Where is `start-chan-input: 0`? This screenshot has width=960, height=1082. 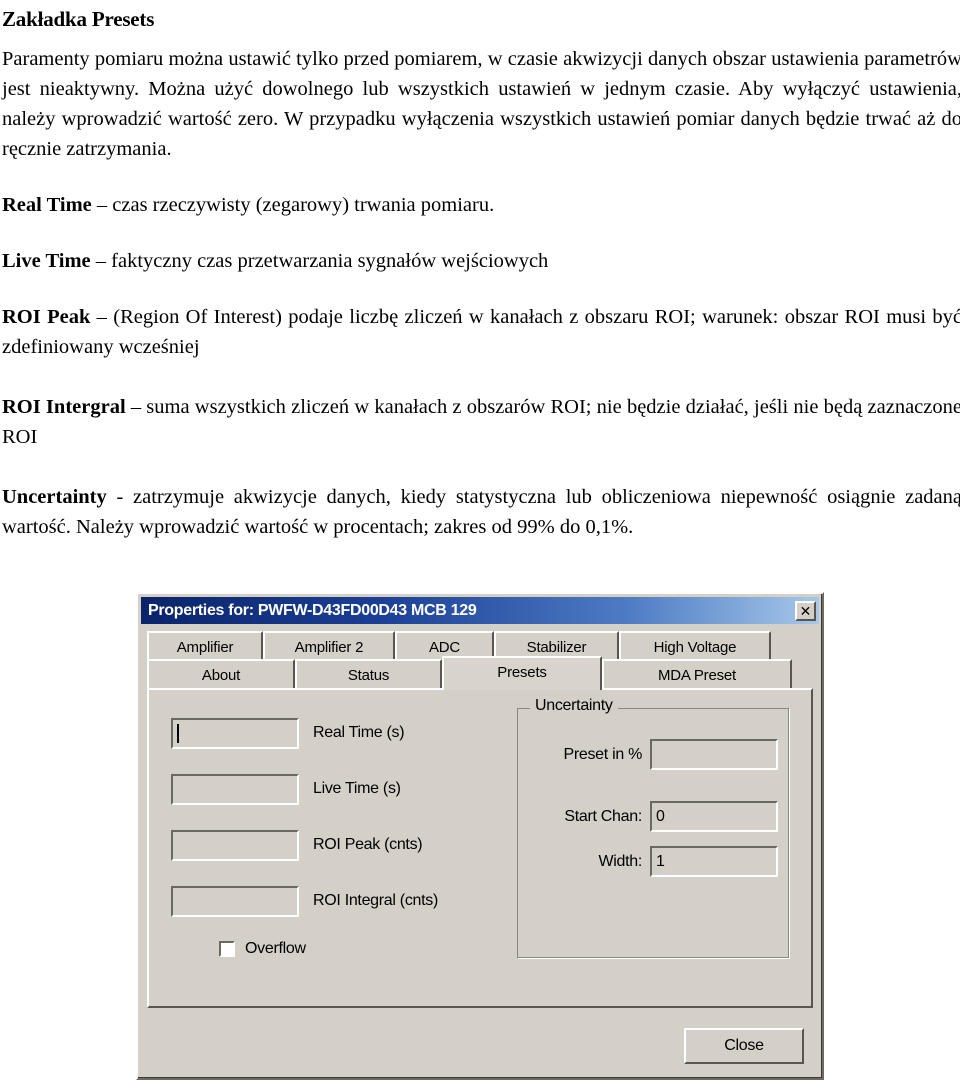 start-chan-input: 0 is located at coordinates (714, 816).